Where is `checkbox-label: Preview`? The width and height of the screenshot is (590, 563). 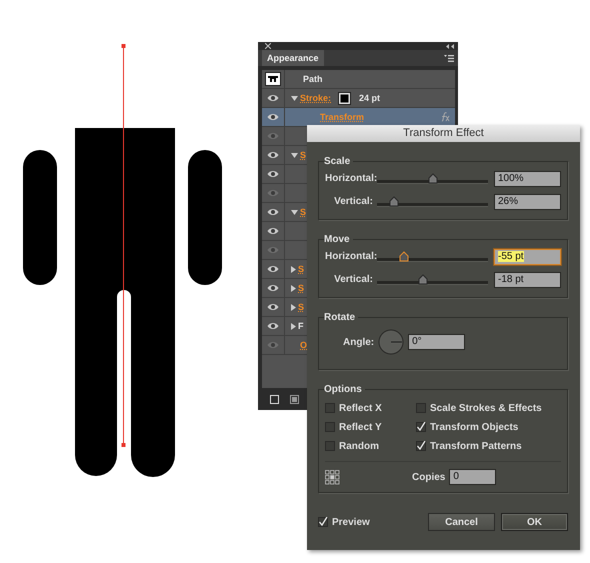
checkbox-label: Preview is located at coordinates (351, 522).